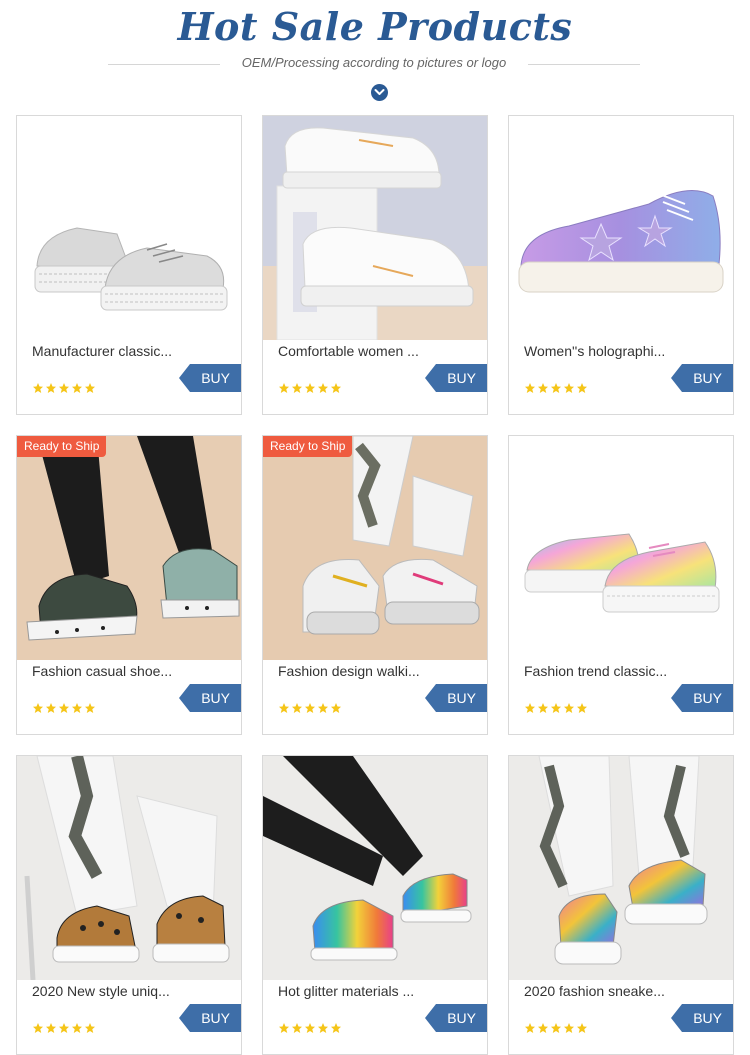 The width and height of the screenshot is (750, 1055). I want to click on product-card: 2020 New style uniq... BUY, so click(129, 905).